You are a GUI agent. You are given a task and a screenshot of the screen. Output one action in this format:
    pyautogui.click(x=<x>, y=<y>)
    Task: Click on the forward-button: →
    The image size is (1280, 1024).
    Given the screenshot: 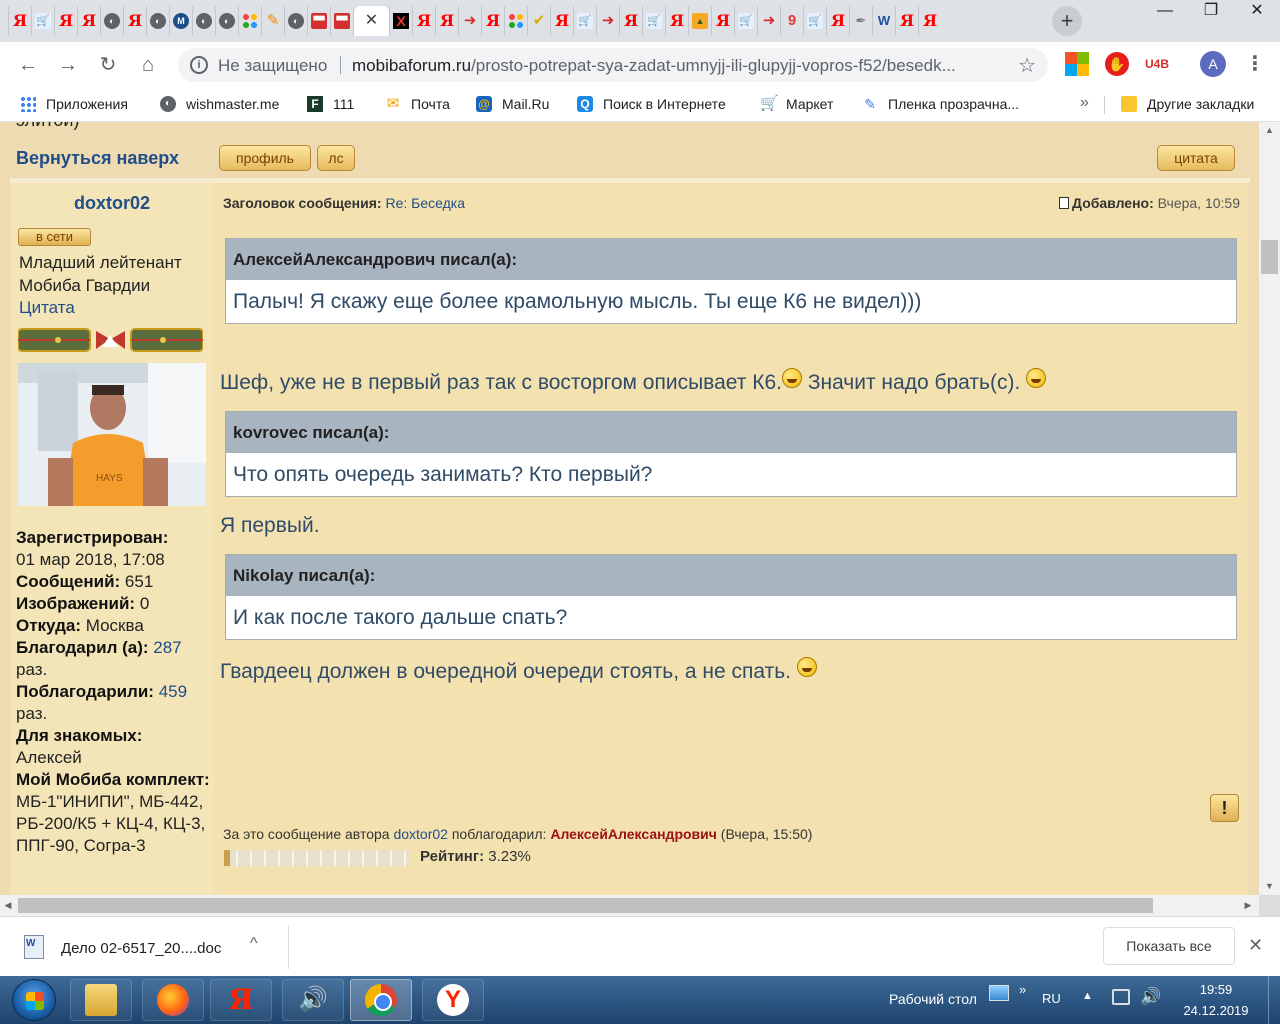 What is the action you would take?
    pyautogui.click(x=68, y=65)
    